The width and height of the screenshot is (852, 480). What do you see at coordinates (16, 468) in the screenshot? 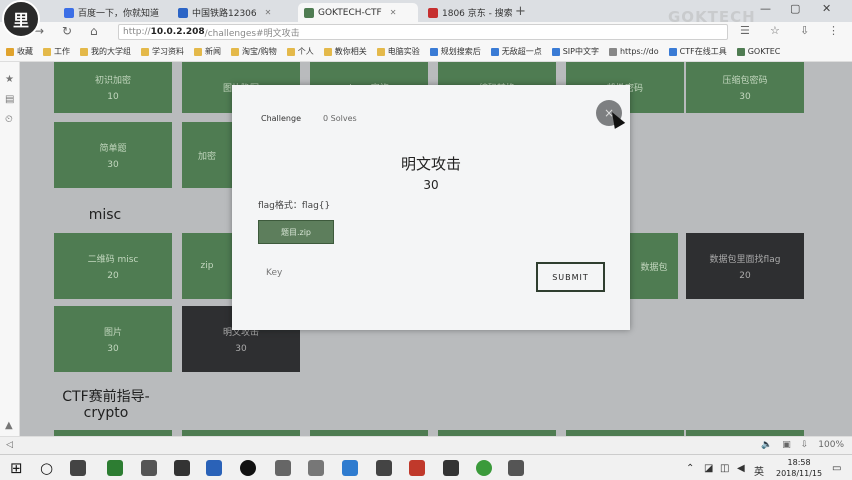
I see `start-icon: ⊞` at bounding box center [16, 468].